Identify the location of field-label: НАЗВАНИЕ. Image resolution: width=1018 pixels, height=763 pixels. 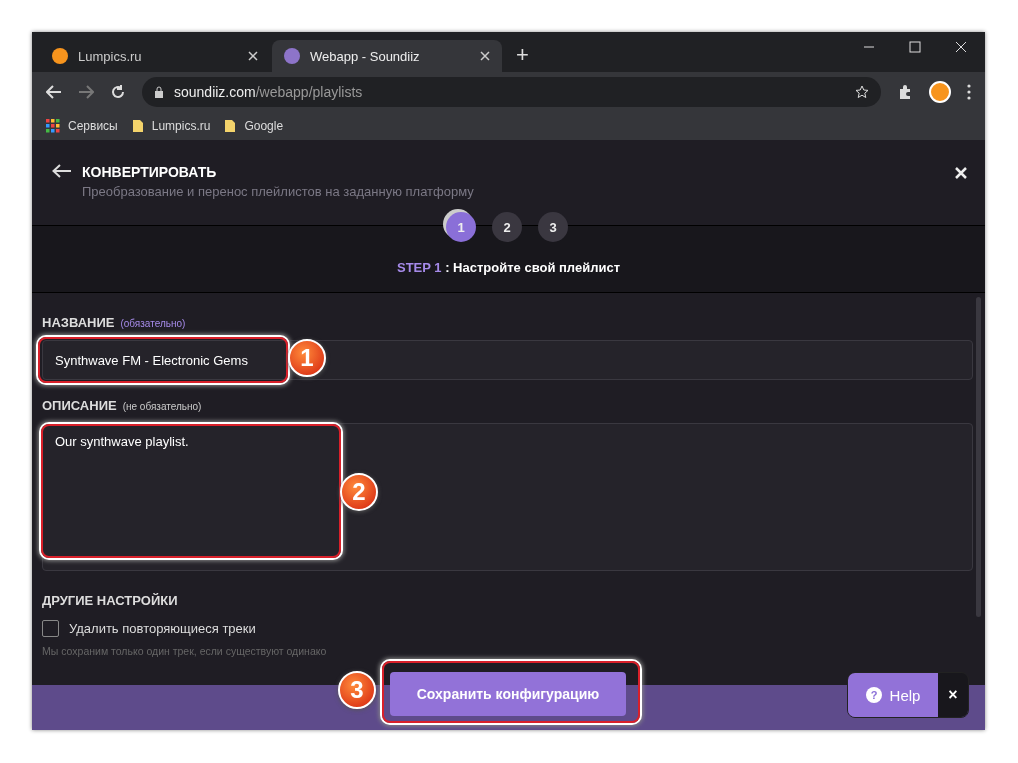
(78, 322).